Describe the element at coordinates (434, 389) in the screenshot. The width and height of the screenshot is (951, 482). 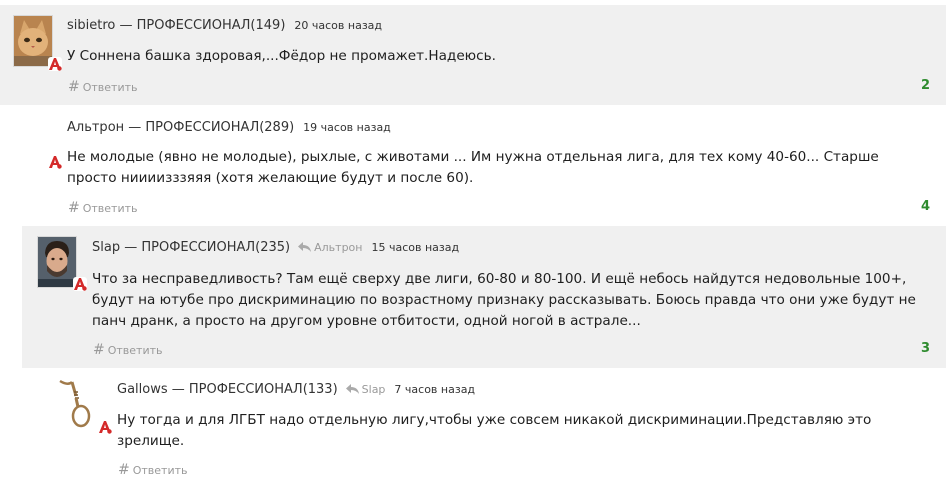
I see `timestamp: 7 часов назад` at that location.